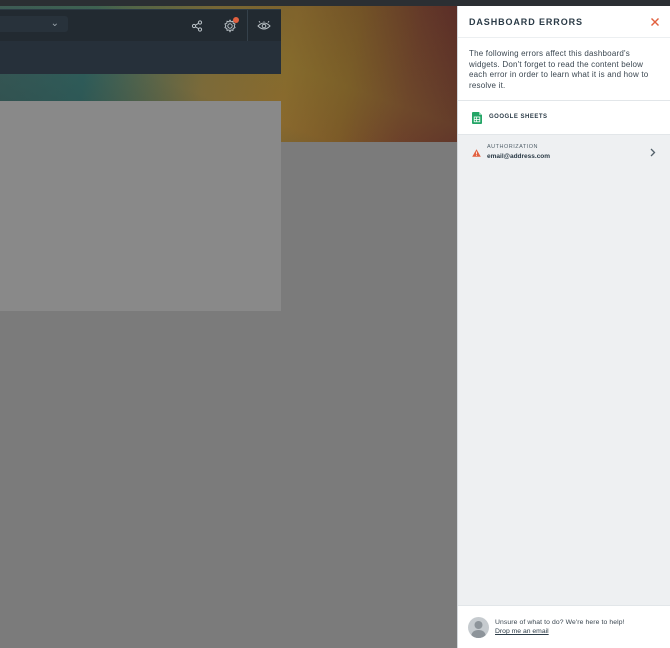 Image resolution: width=670 pixels, height=648 pixels. I want to click on close-button, so click(655, 22).